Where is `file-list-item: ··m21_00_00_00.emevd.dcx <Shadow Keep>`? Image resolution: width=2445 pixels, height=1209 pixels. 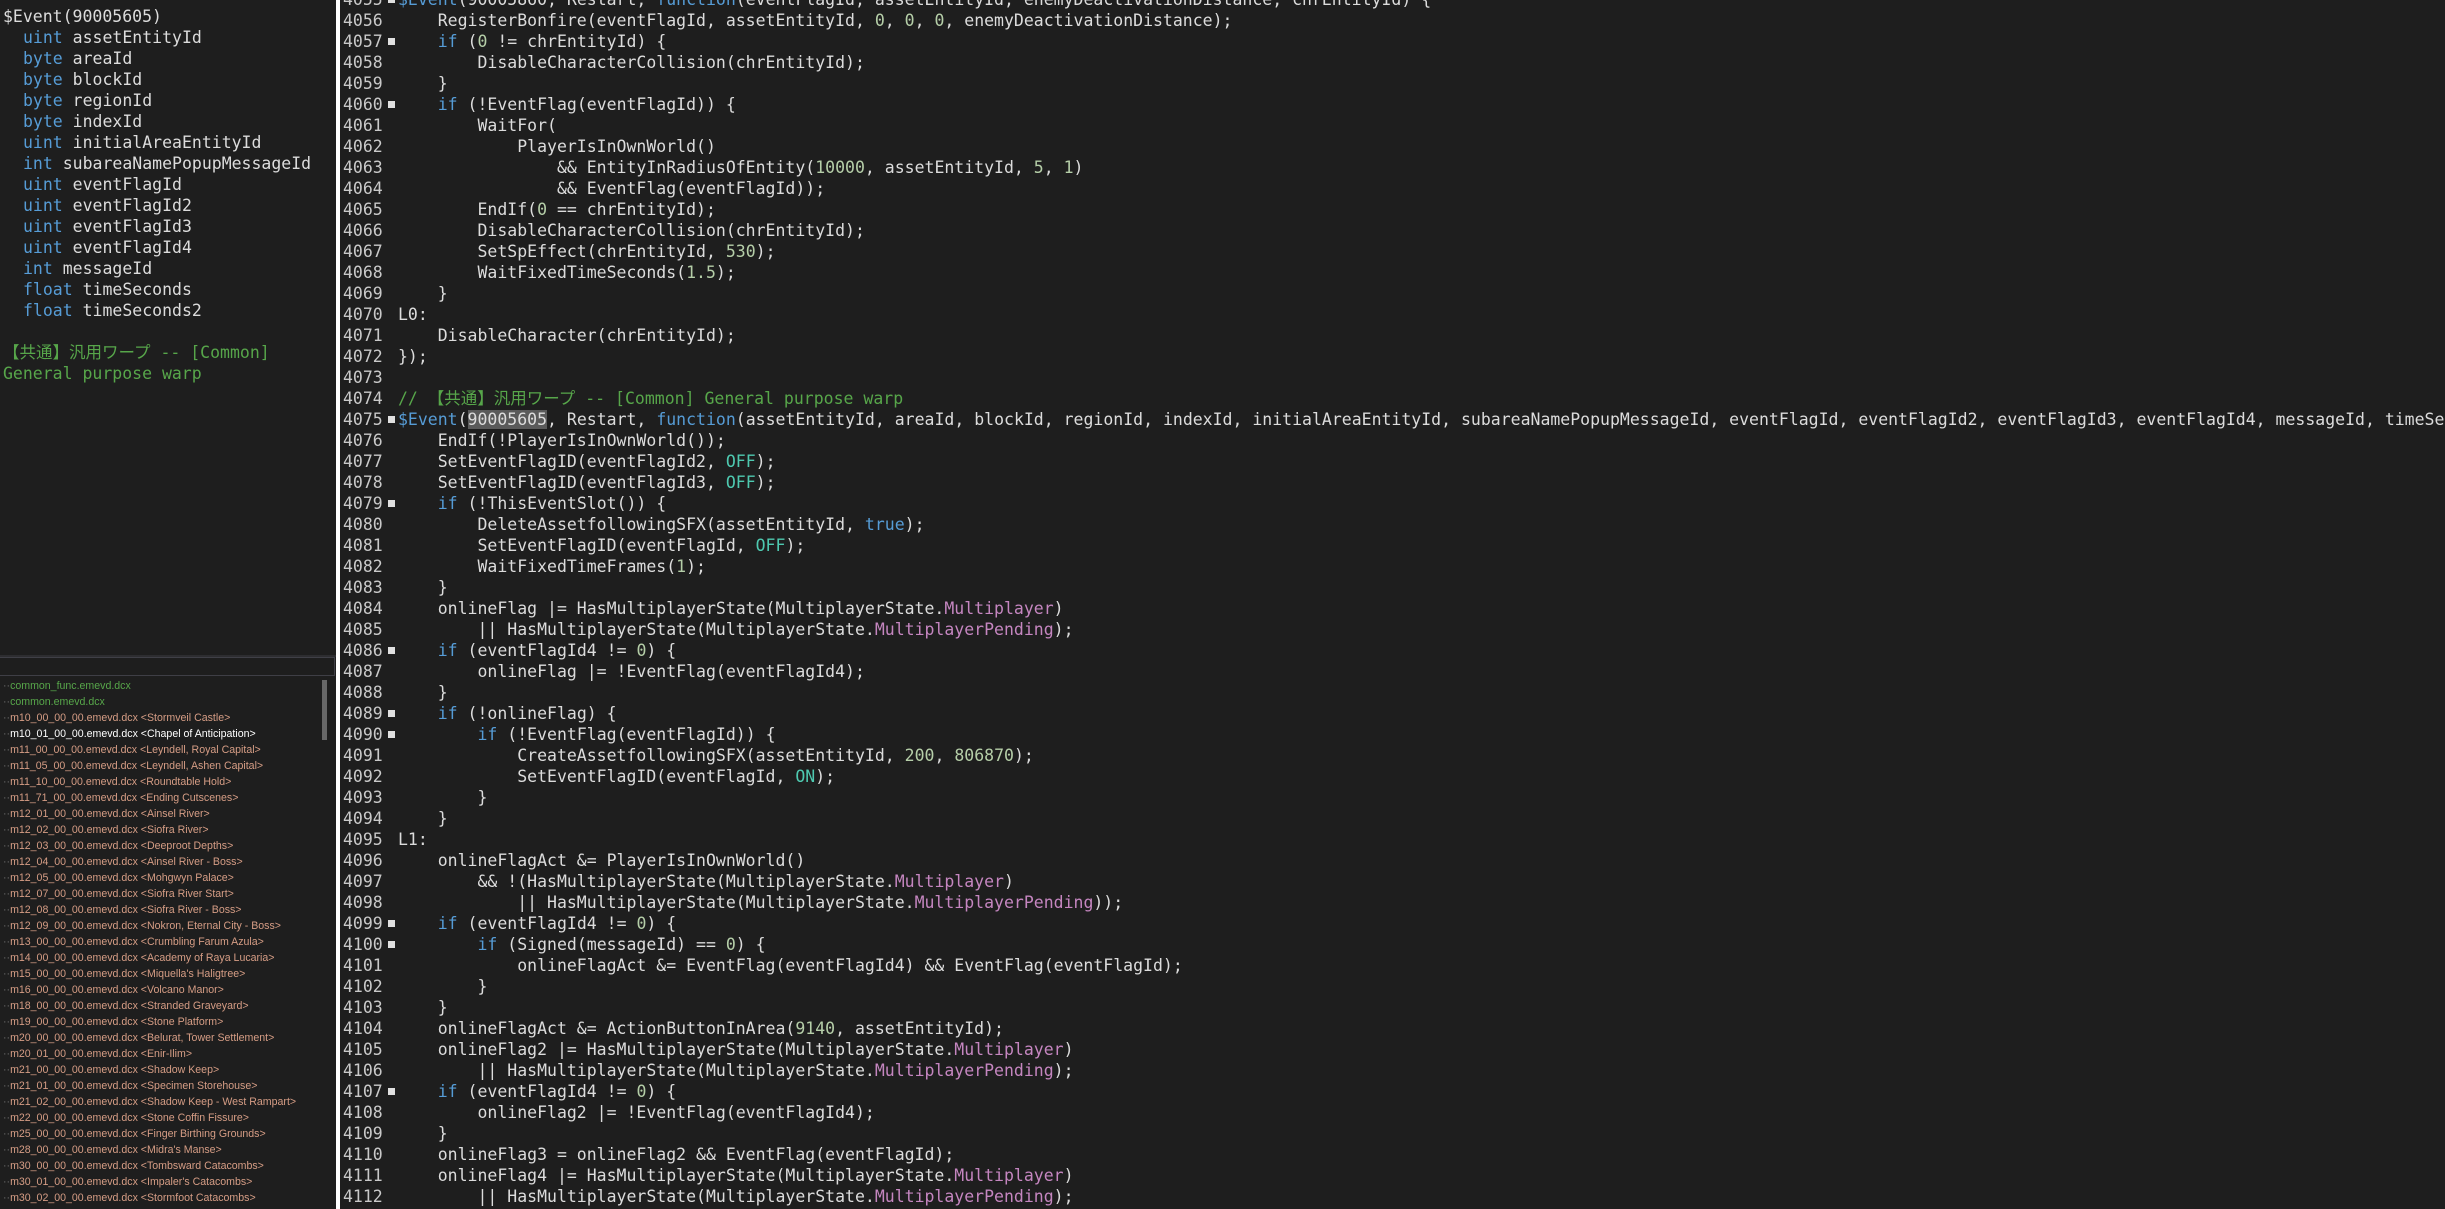 file-list-item: ··m21_00_00_00.emevd.dcx <Shadow Keep> is located at coordinates (160, 1070).